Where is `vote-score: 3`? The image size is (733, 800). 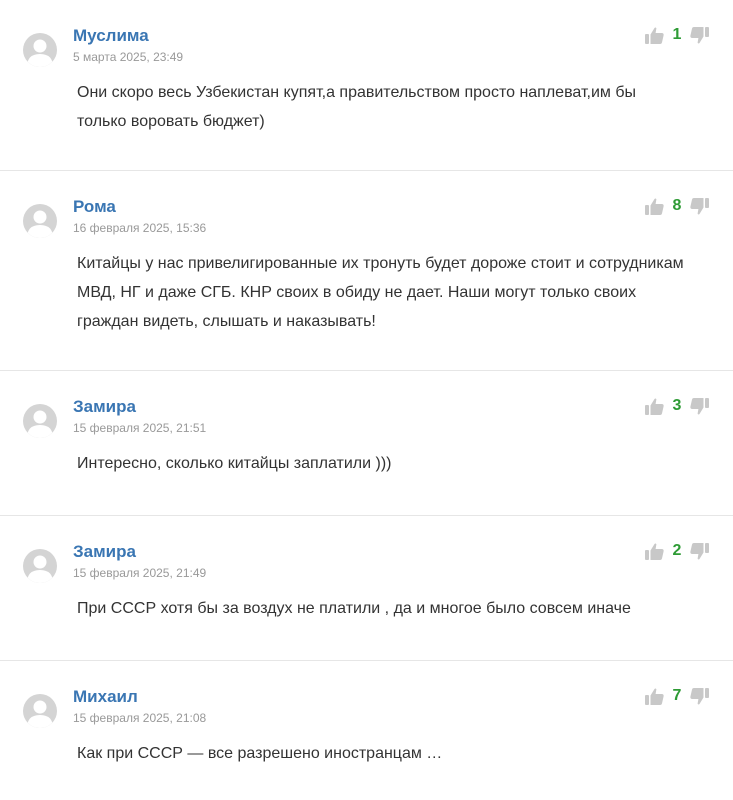
vote-score: 3 is located at coordinates (677, 405).